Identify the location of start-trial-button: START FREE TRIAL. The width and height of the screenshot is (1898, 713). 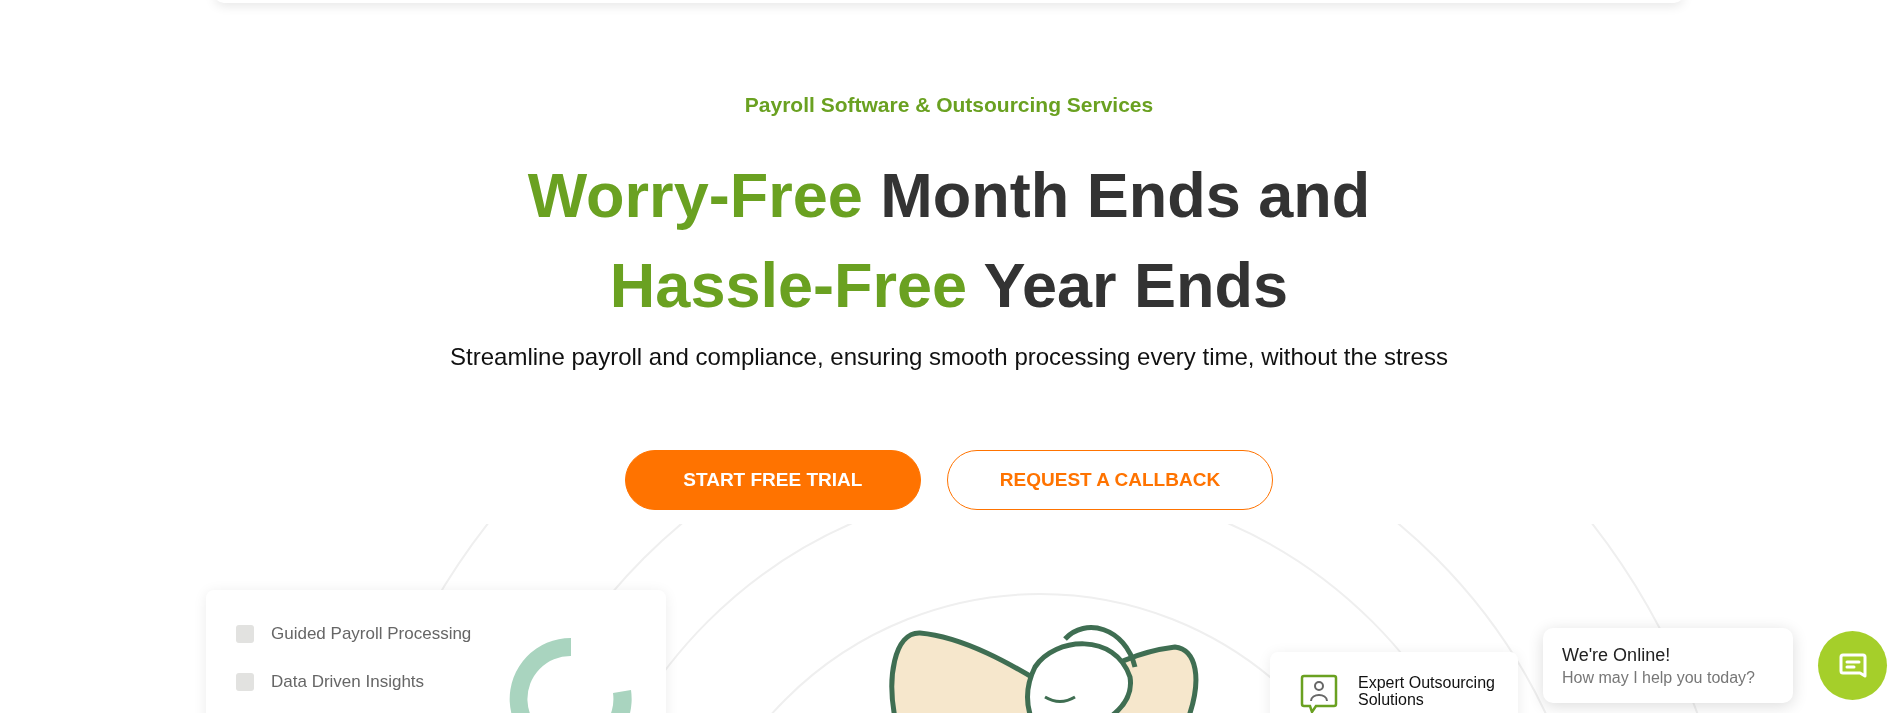
(772, 480).